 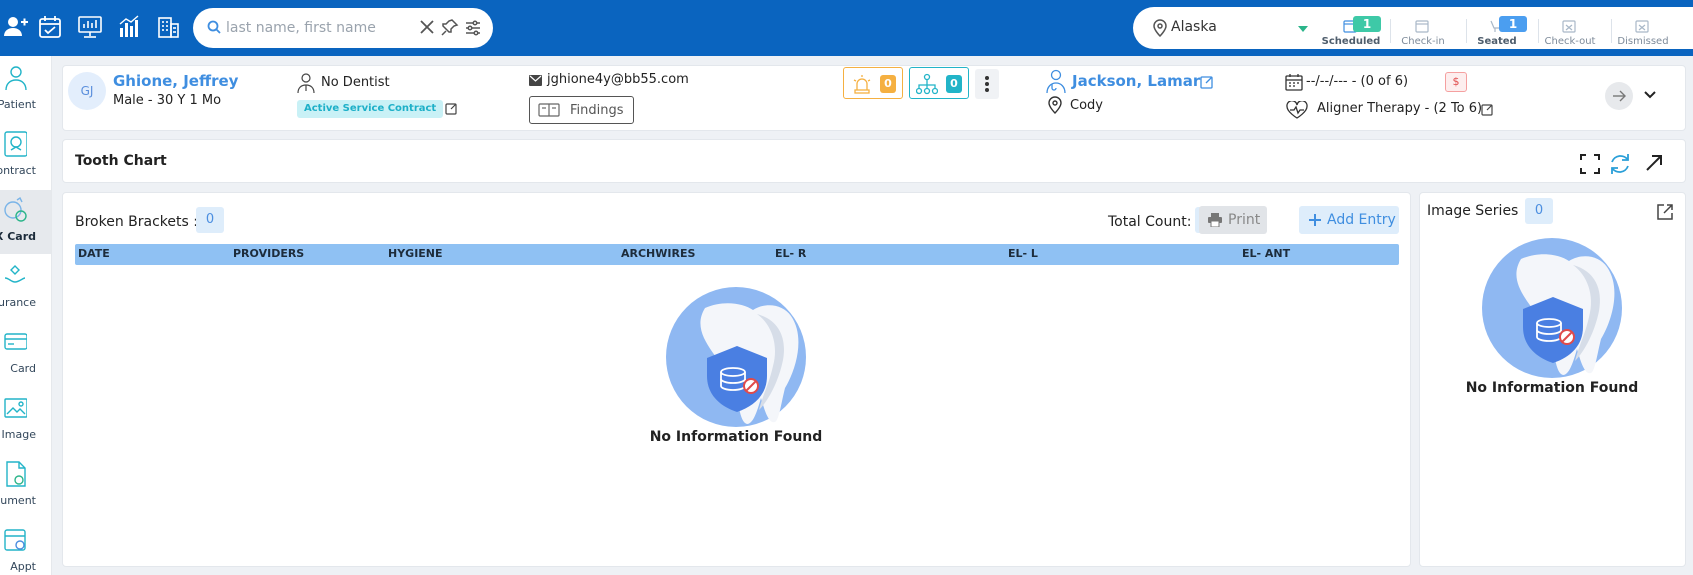 I want to click on column-header-el-ant: EL- ANT, so click(x=1266, y=253).